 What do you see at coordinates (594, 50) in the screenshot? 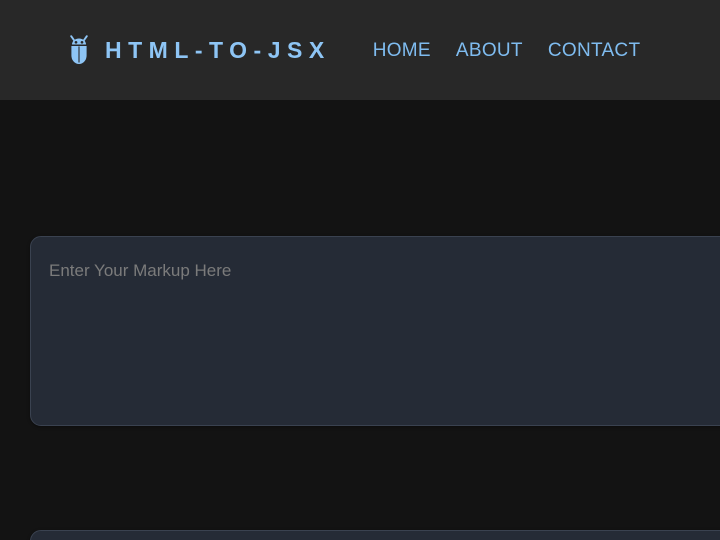
I see `nav-link-contact: CONTACT` at bounding box center [594, 50].